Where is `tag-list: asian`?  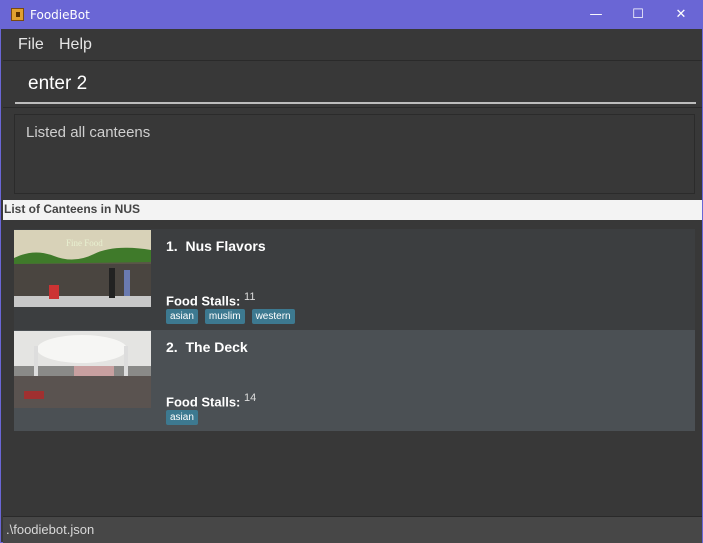 tag-list: asian is located at coordinates (182, 417).